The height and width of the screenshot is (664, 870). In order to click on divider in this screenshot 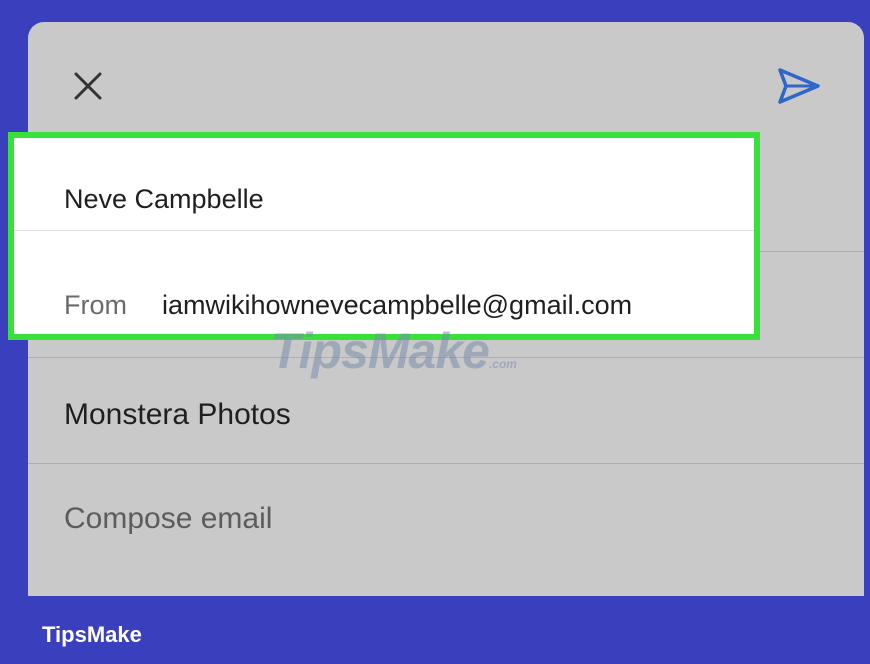, I will do `click(384, 230)`.